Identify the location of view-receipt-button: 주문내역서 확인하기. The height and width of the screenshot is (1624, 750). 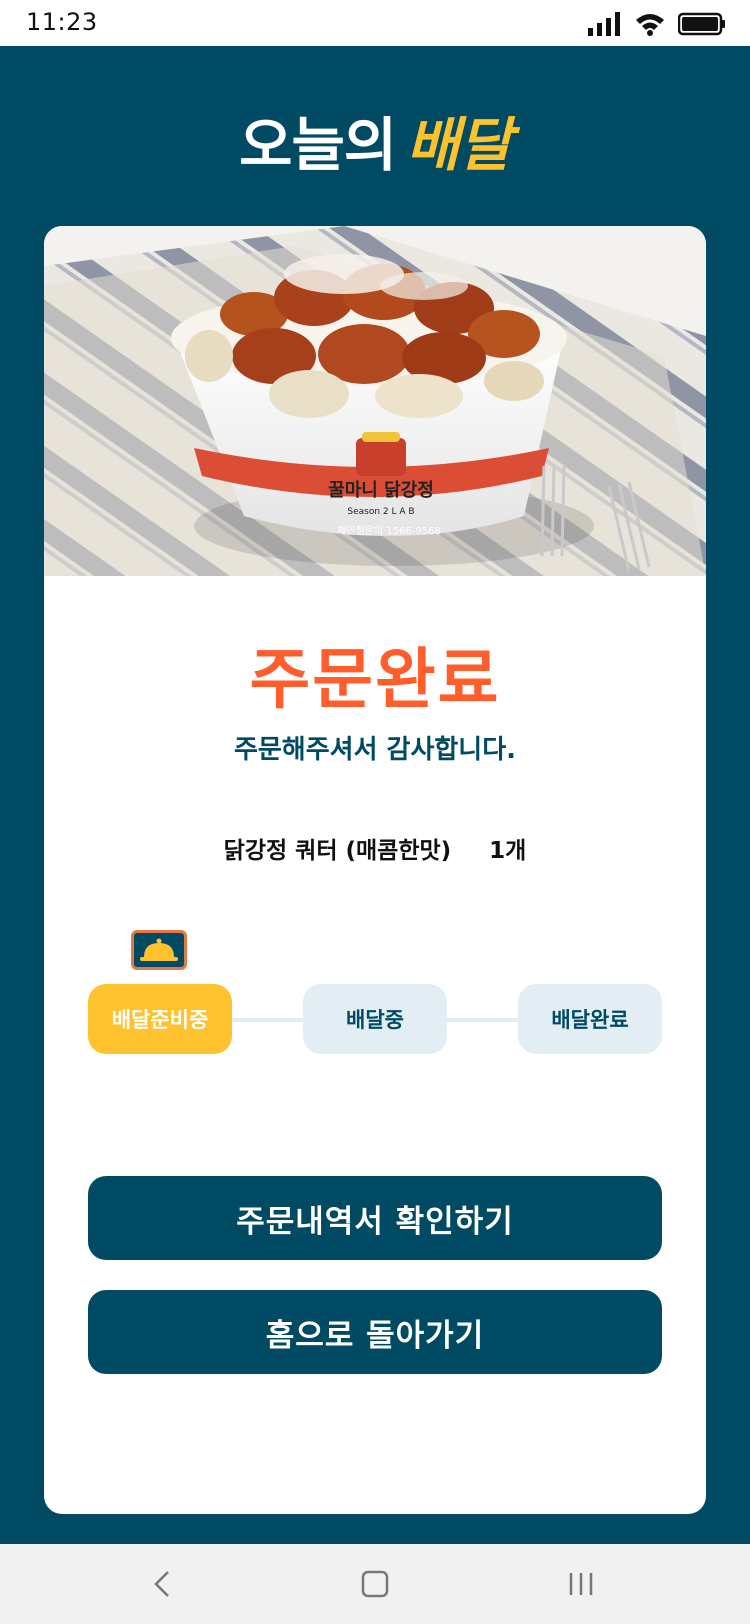
(375, 1218).